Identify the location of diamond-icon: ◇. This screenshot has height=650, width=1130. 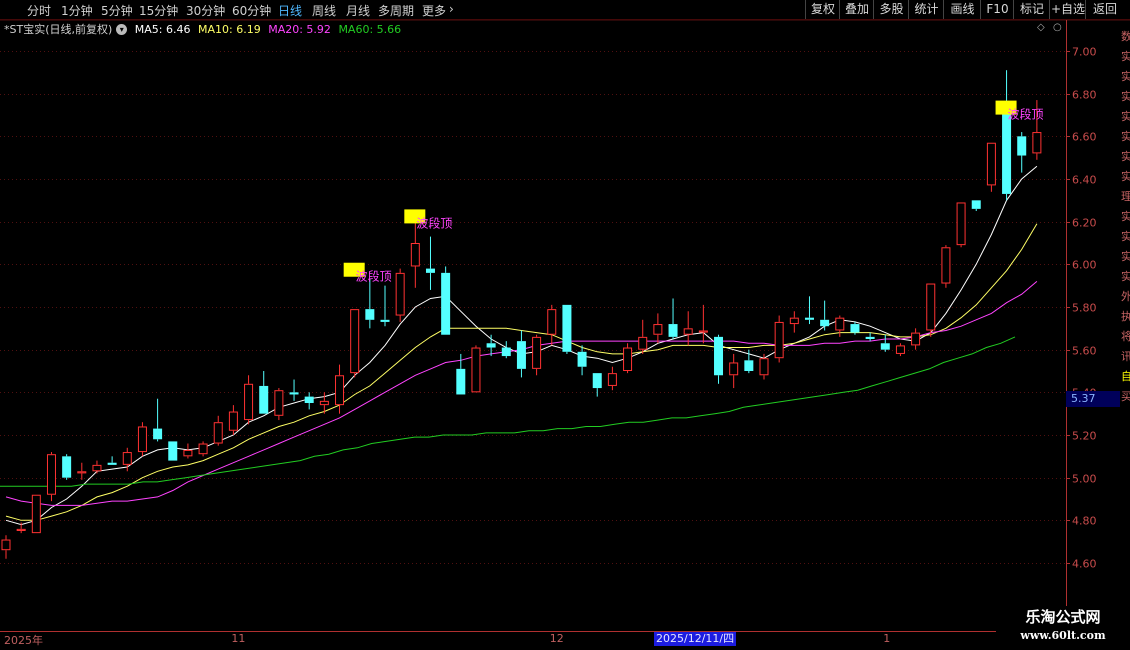
(1041, 27).